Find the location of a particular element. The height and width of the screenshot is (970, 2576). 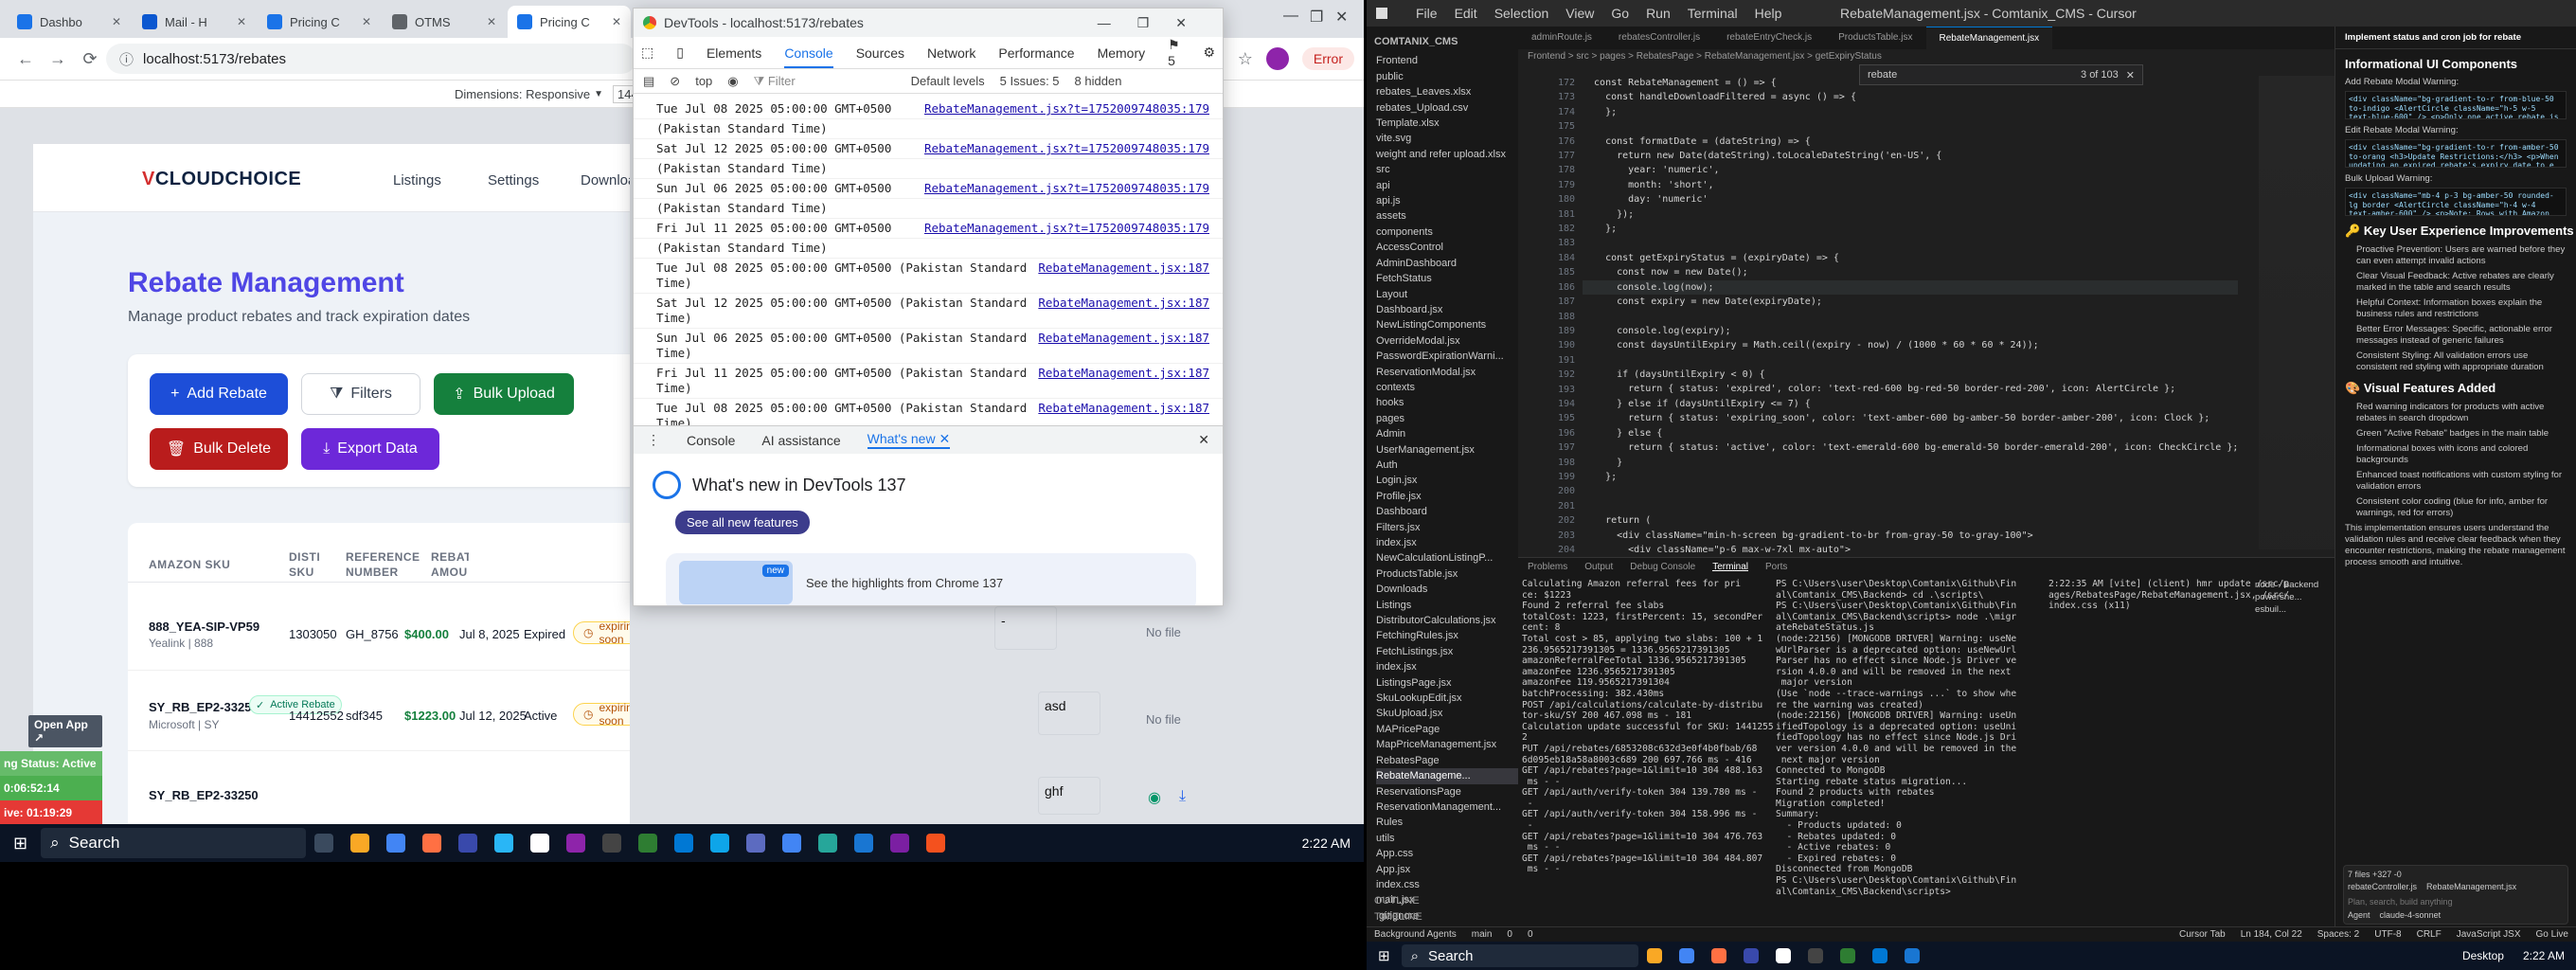

agent-mode-select: Agent is located at coordinates (2359, 915).